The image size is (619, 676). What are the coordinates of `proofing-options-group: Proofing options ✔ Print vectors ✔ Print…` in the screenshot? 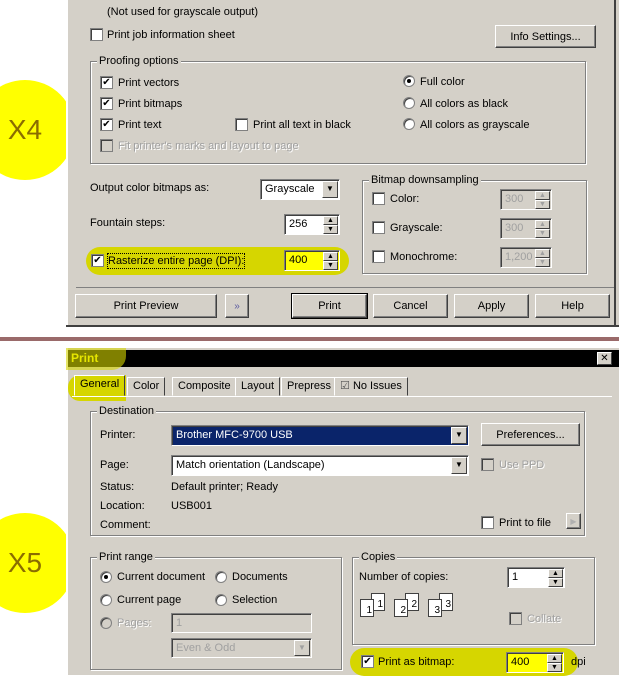 It's located at (338, 109).